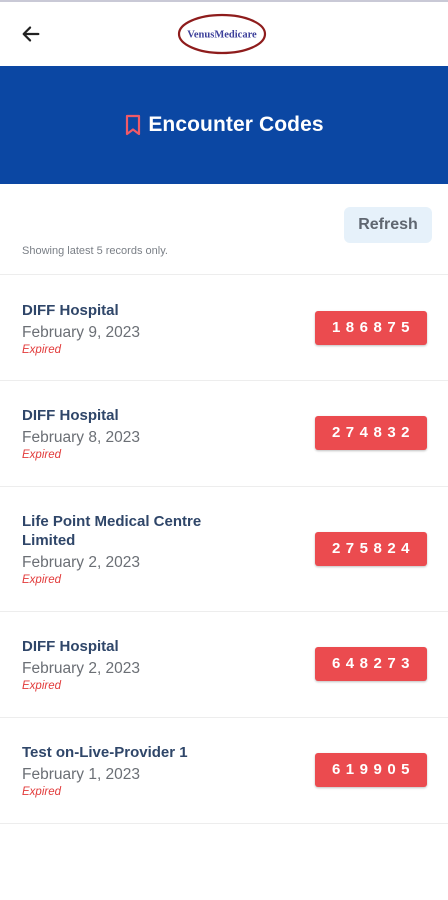 The image size is (448, 900). What do you see at coordinates (112, 531) in the screenshot?
I see `provider-name: Life Point Medical Centre Limited` at bounding box center [112, 531].